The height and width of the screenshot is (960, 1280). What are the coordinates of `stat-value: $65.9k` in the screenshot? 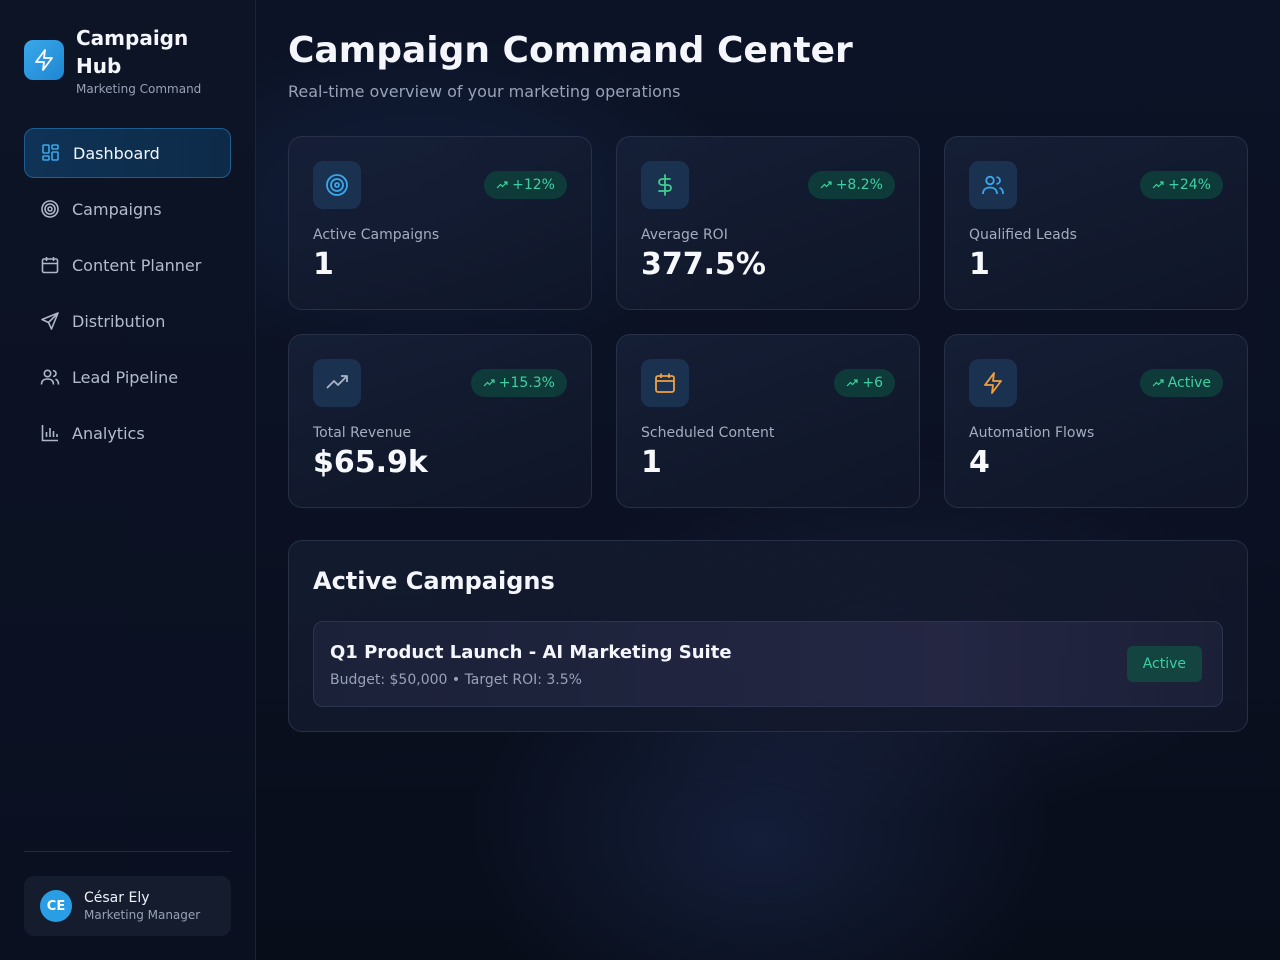 It's located at (370, 462).